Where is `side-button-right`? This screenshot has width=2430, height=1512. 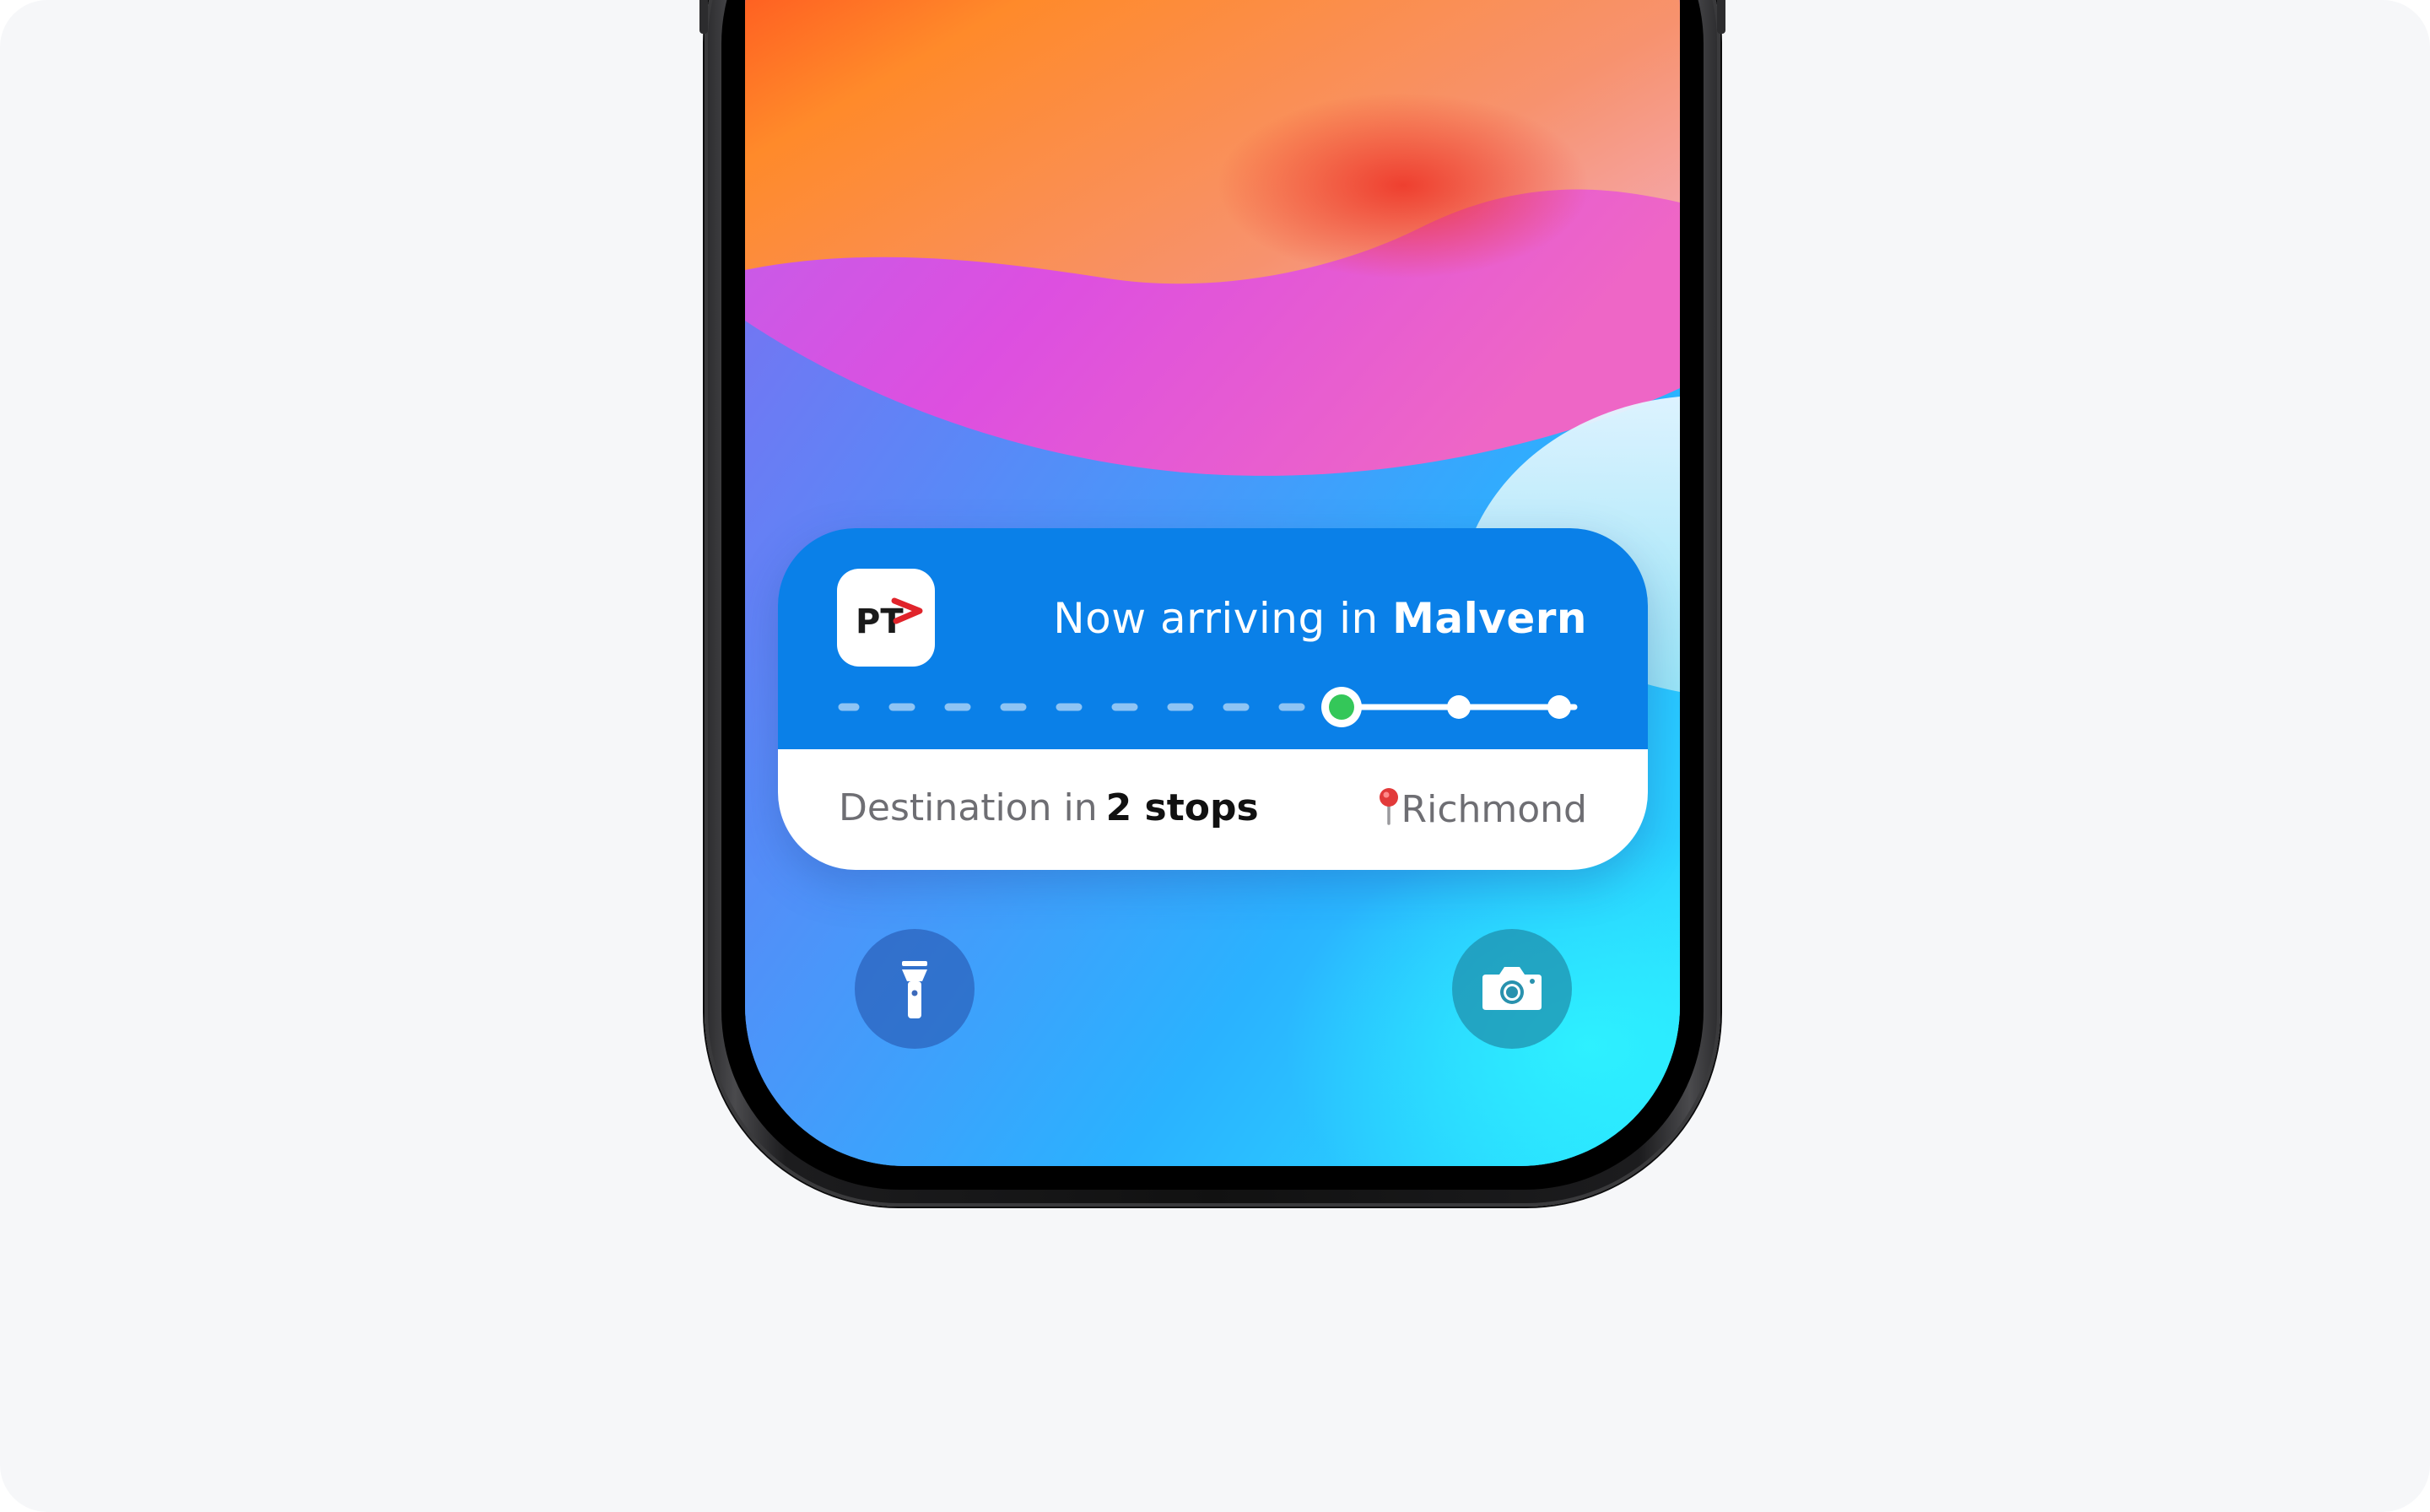 side-button-right is located at coordinates (1721, 17).